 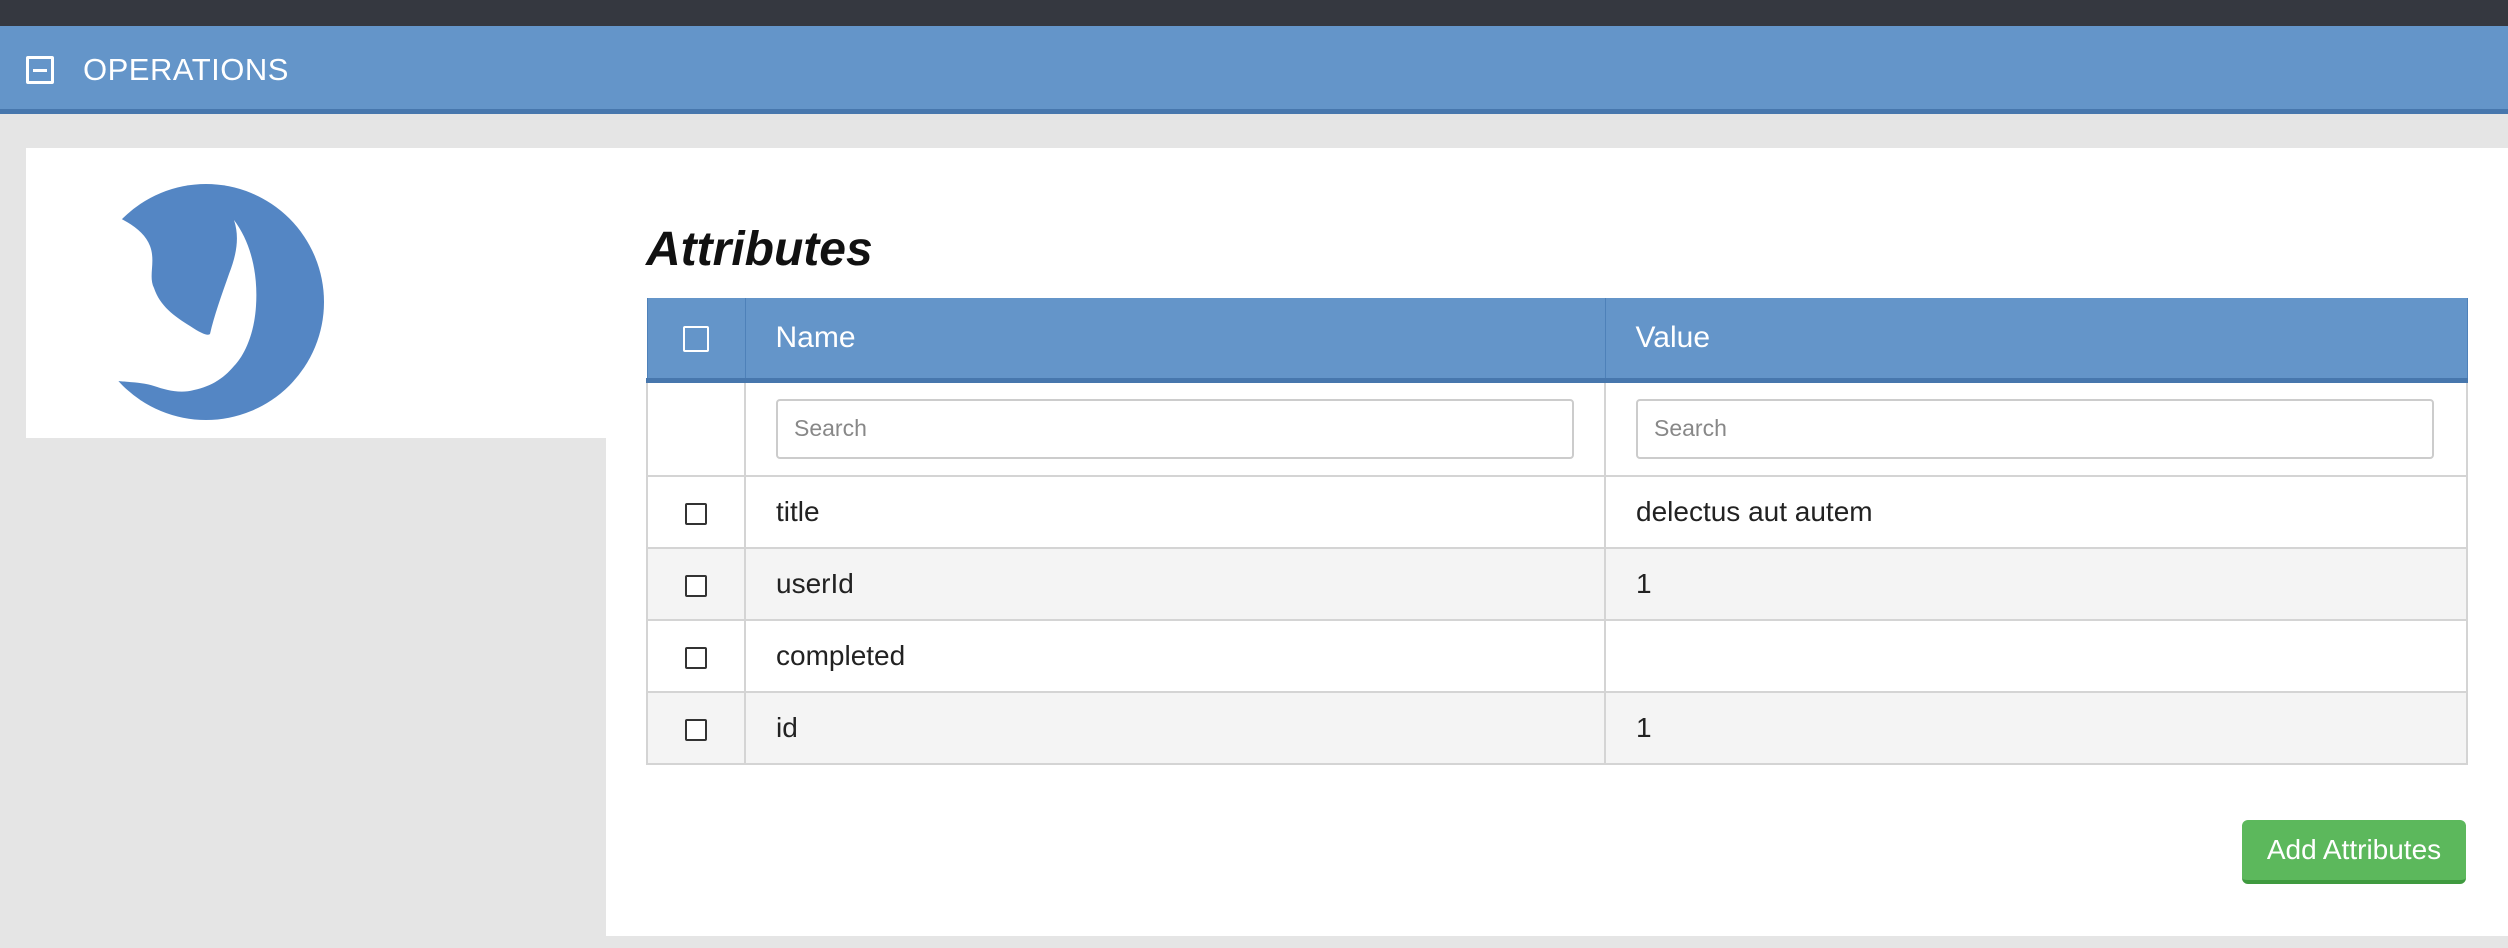 I want to click on attribute-value: delectus aut autem, so click(x=2036, y=512).